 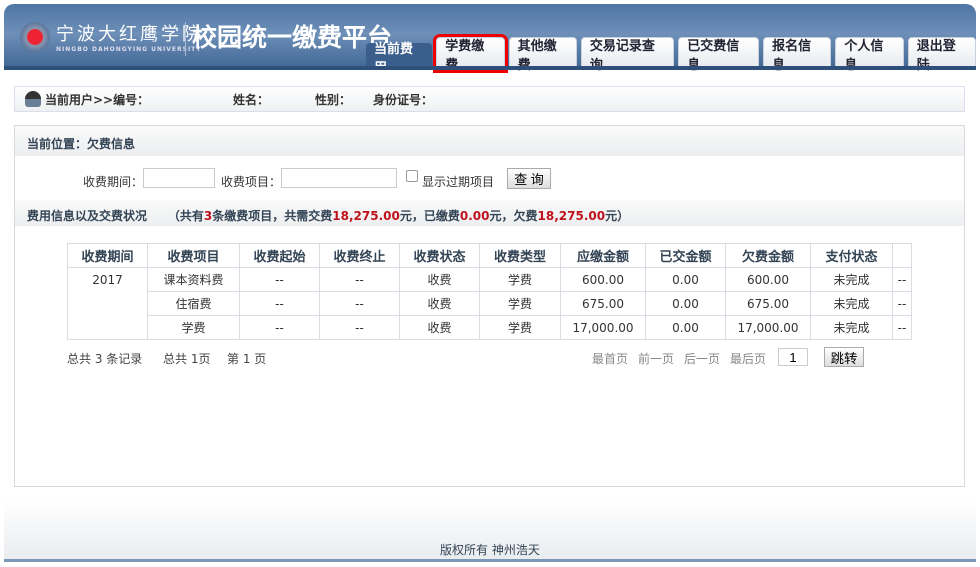 What do you see at coordinates (489, 141) in the screenshot?
I see `breadcrumb: 当前位置：欠费信息` at bounding box center [489, 141].